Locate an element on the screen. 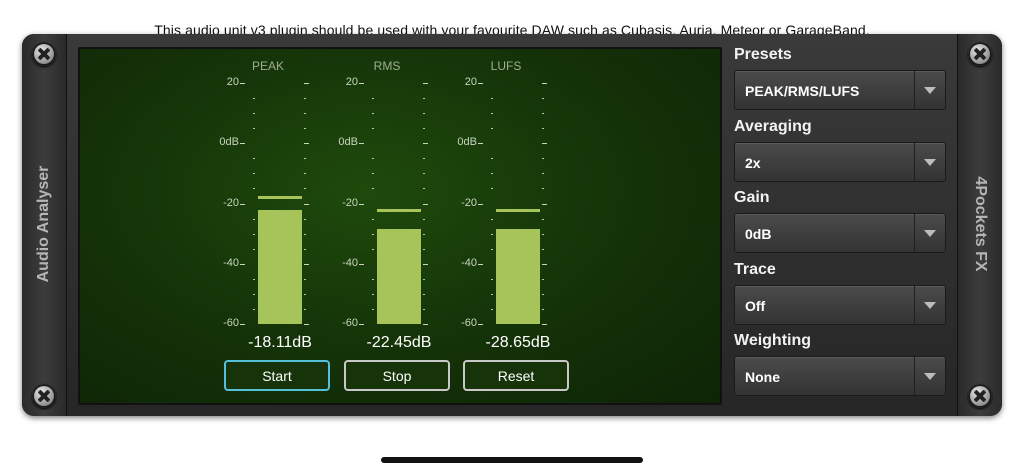 This screenshot has height=473, width=1024. reset-button: Reset is located at coordinates (516, 375).